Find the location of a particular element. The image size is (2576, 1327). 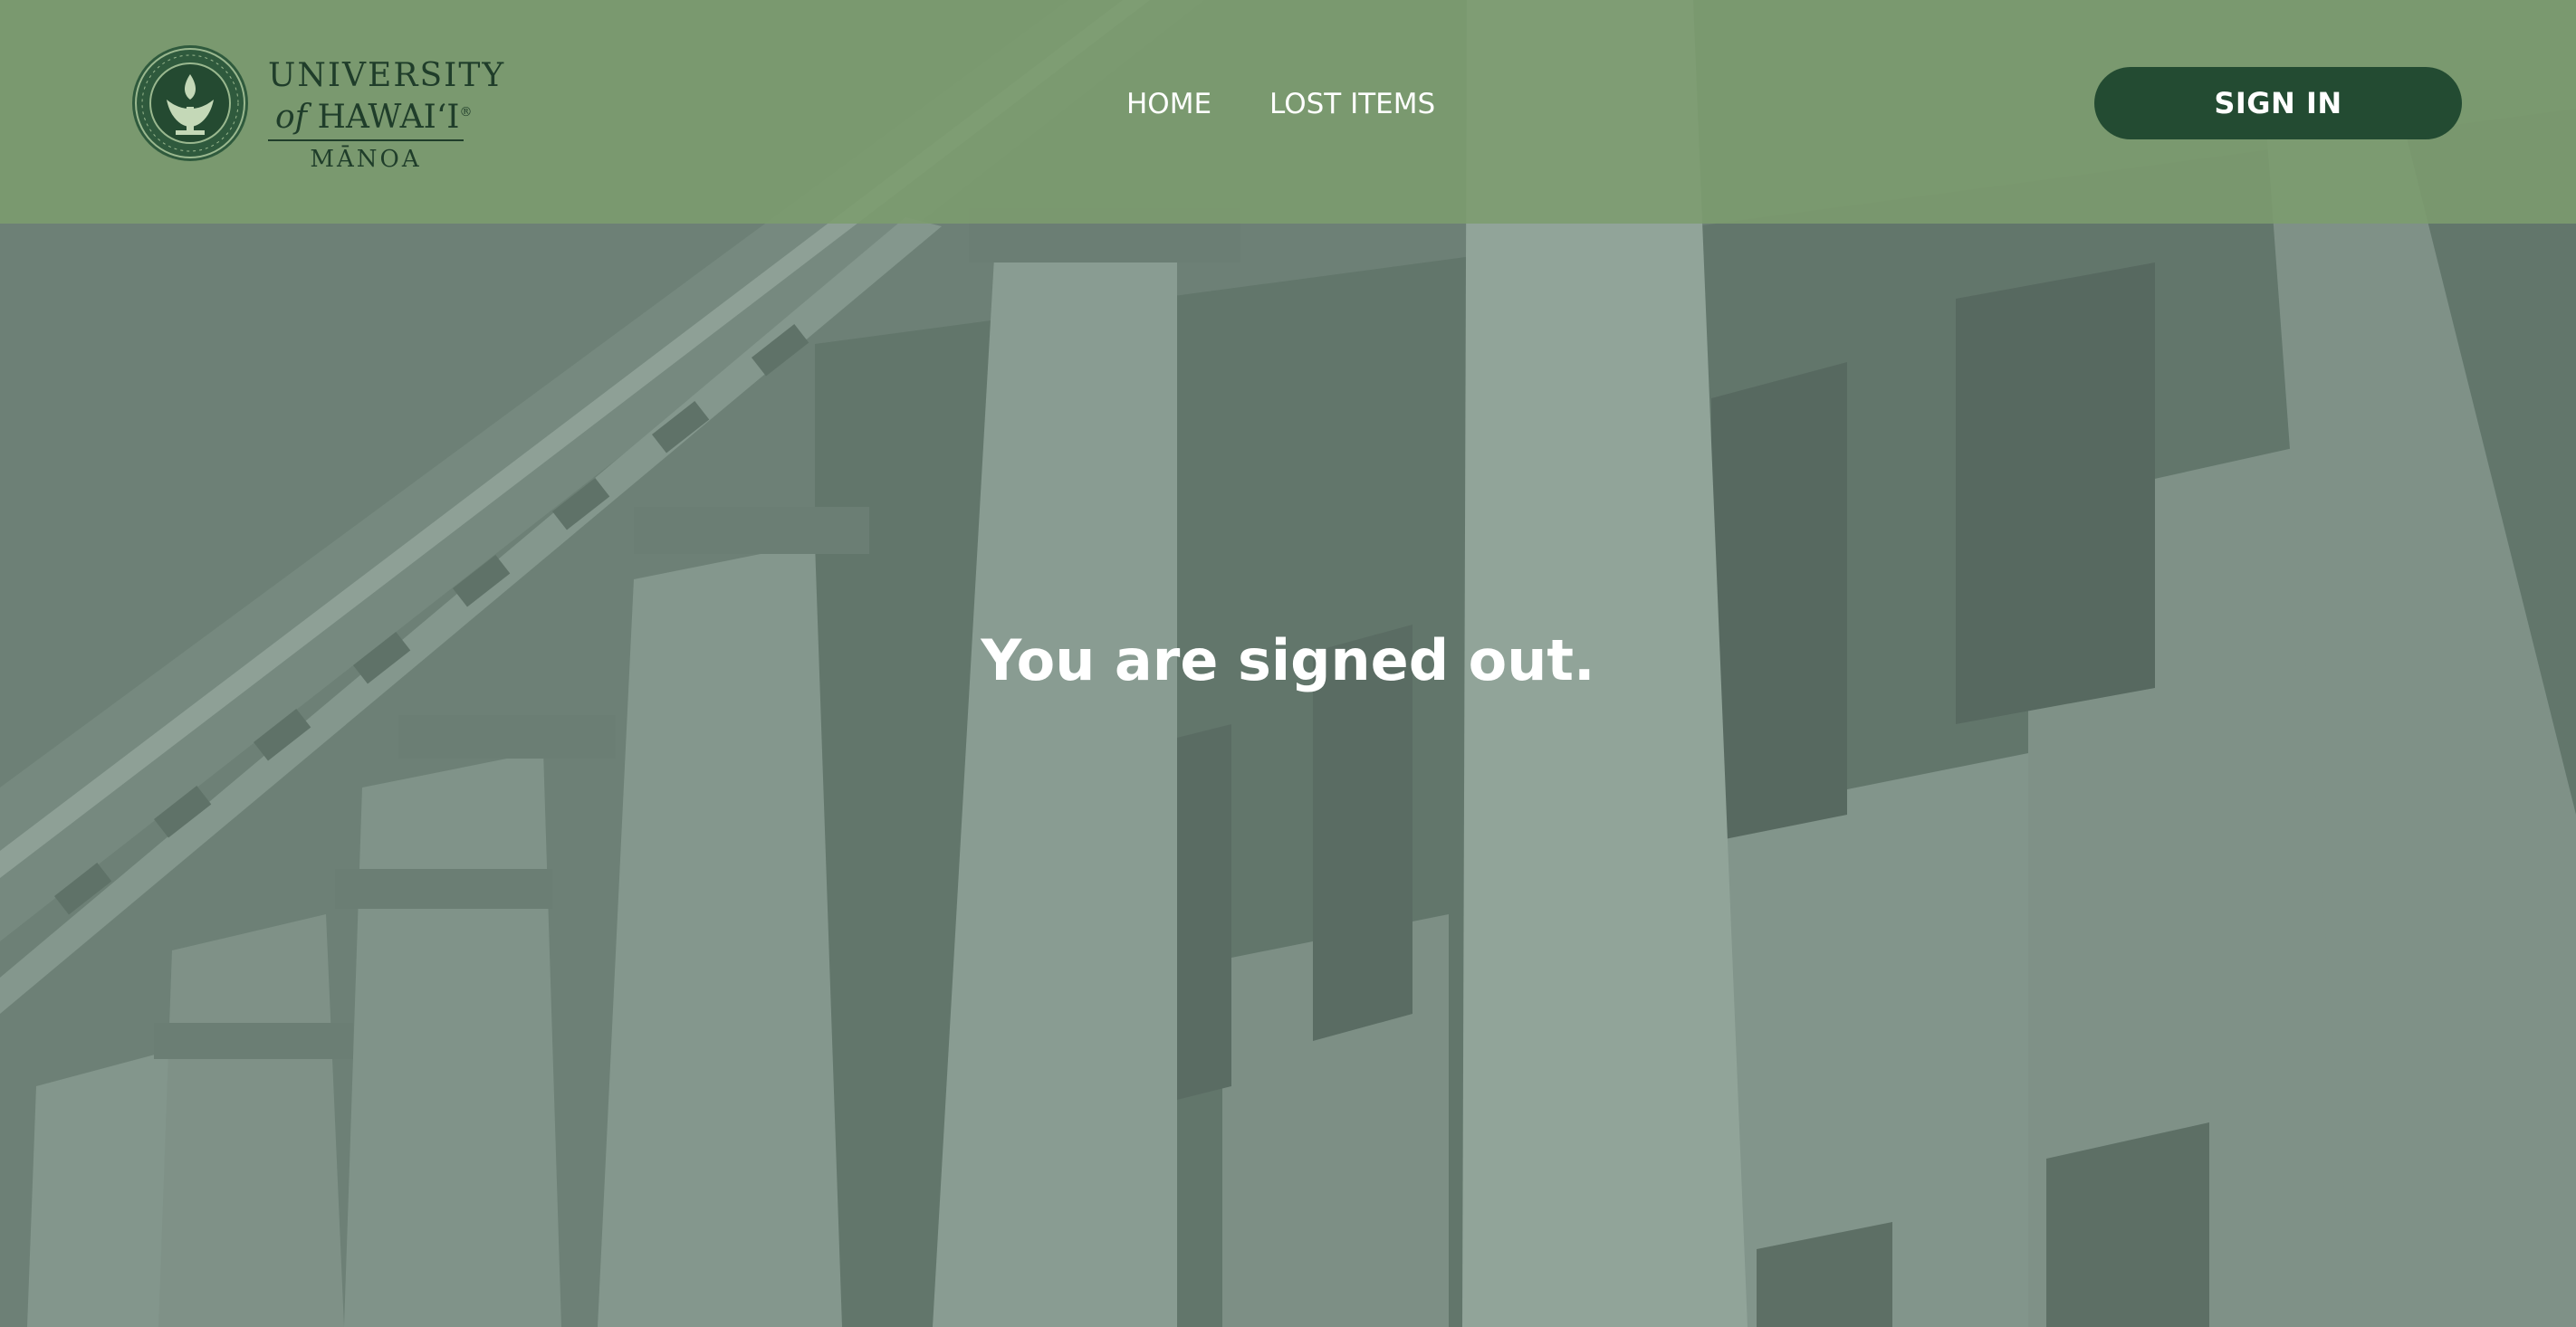

signed-out-message: You are signed out. is located at coordinates (1288, 660).